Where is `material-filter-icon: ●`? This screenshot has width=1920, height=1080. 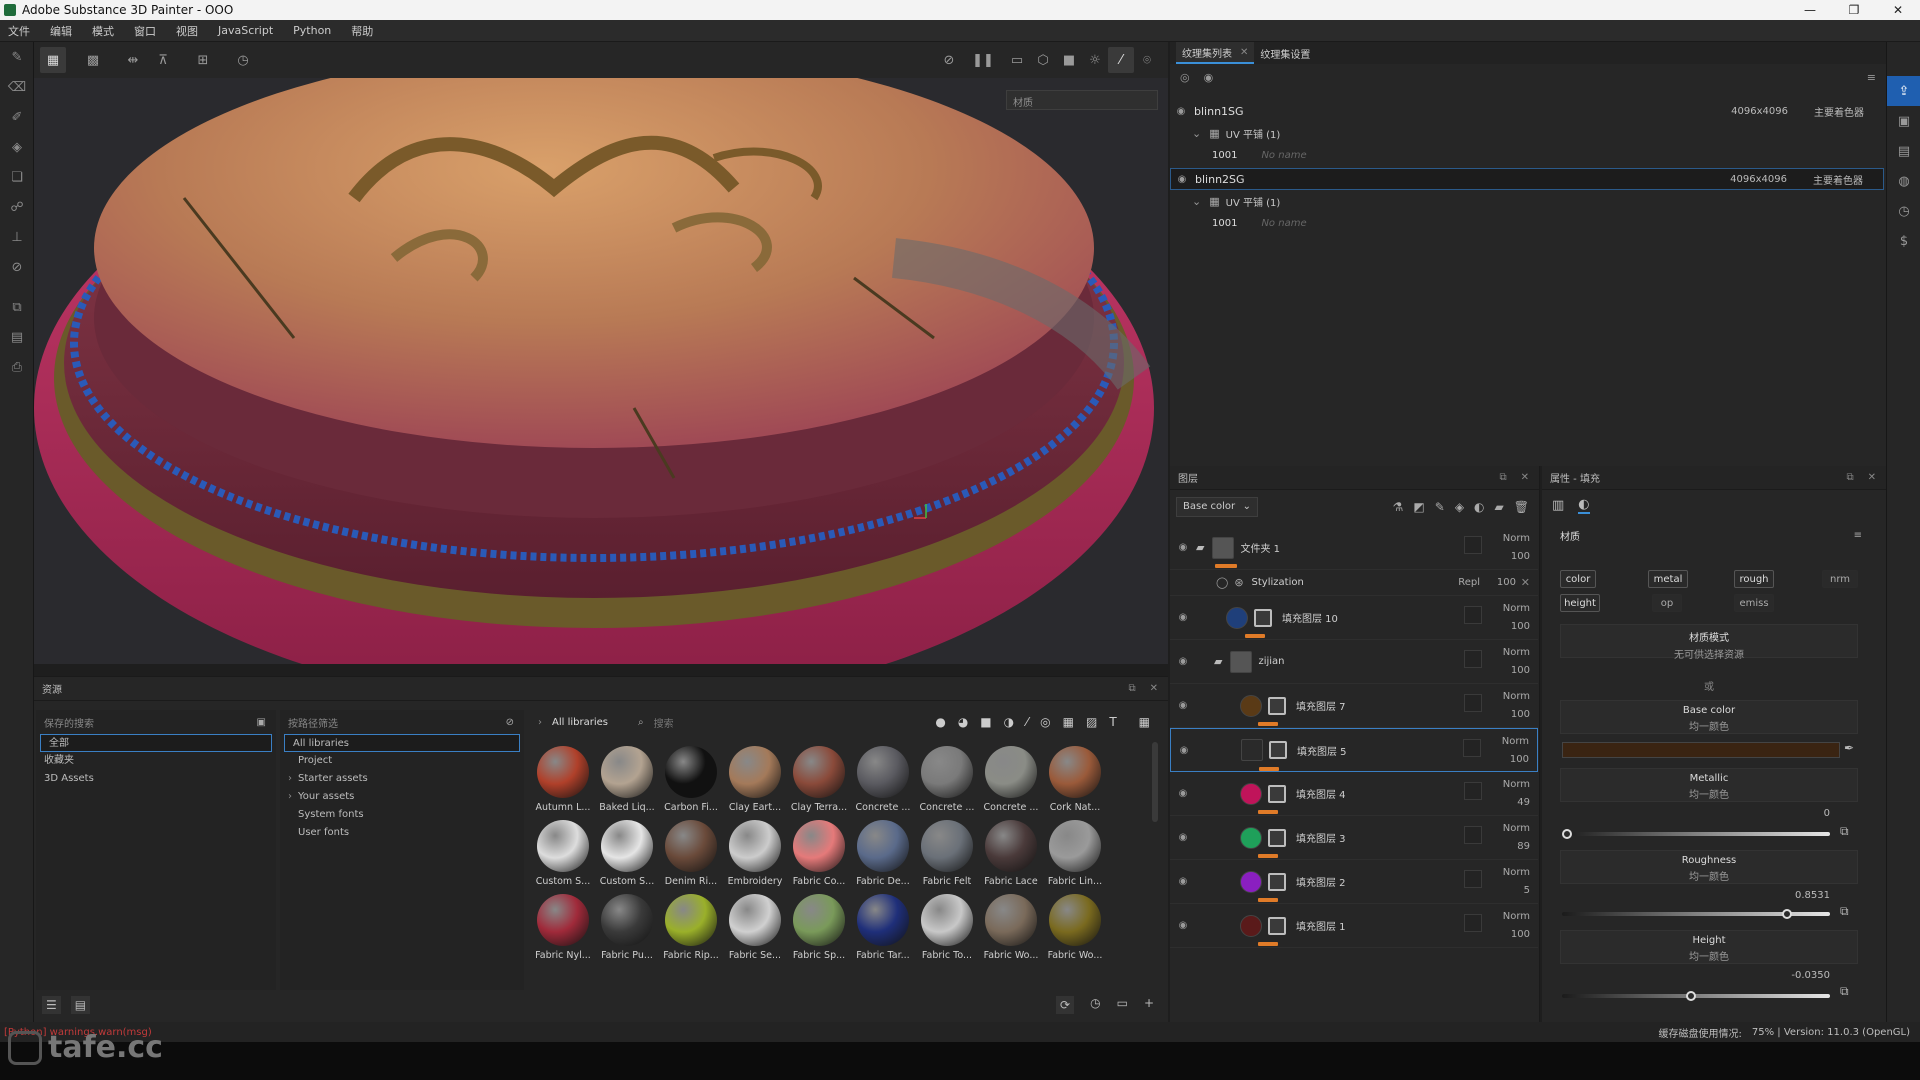 material-filter-icon: ● is located at coordinates (940, 722).